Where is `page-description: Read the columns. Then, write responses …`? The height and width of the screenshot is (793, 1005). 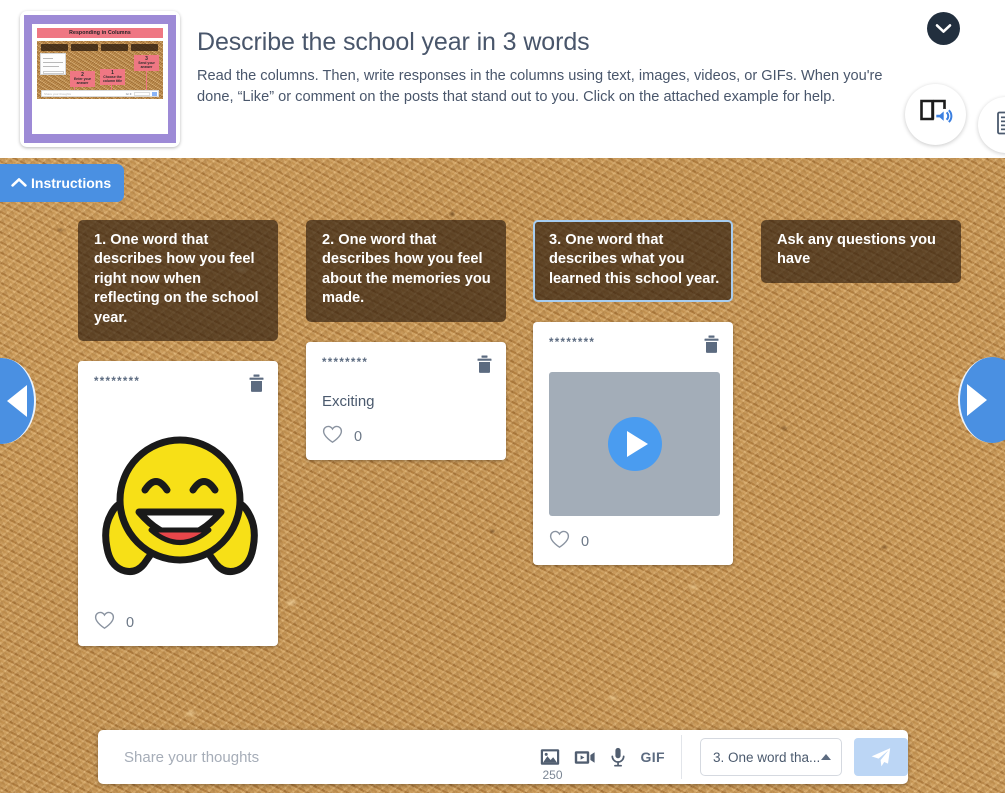
page-description: Read the columns. Then, write responses … is located at coordinates (540, 86).